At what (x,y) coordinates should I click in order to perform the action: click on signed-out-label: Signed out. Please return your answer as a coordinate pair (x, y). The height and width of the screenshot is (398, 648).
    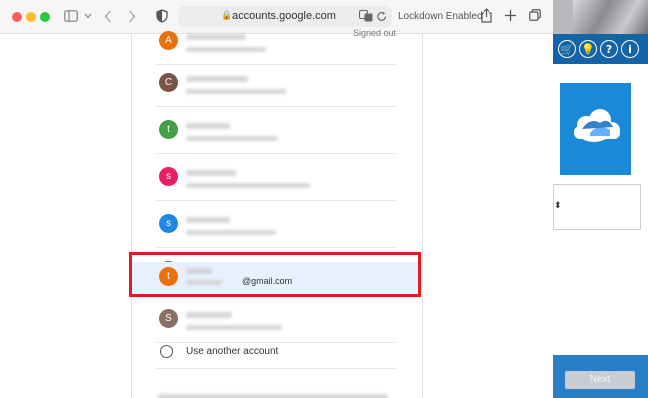
    Looking at the image, I should click on (374, 33).